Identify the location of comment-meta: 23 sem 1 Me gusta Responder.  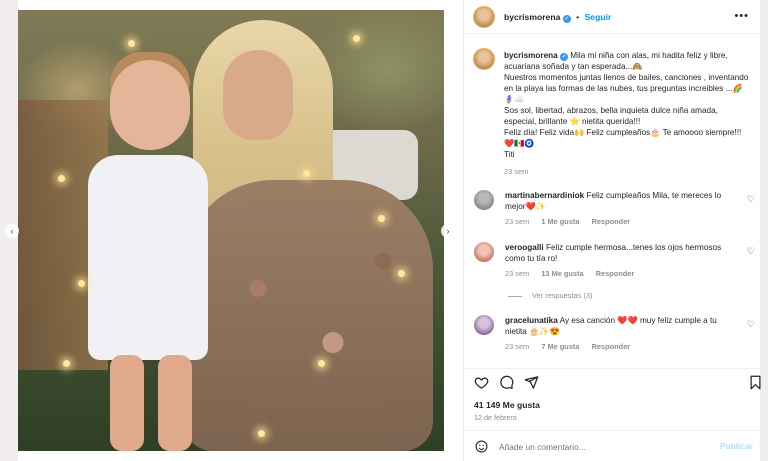
(572, 221).